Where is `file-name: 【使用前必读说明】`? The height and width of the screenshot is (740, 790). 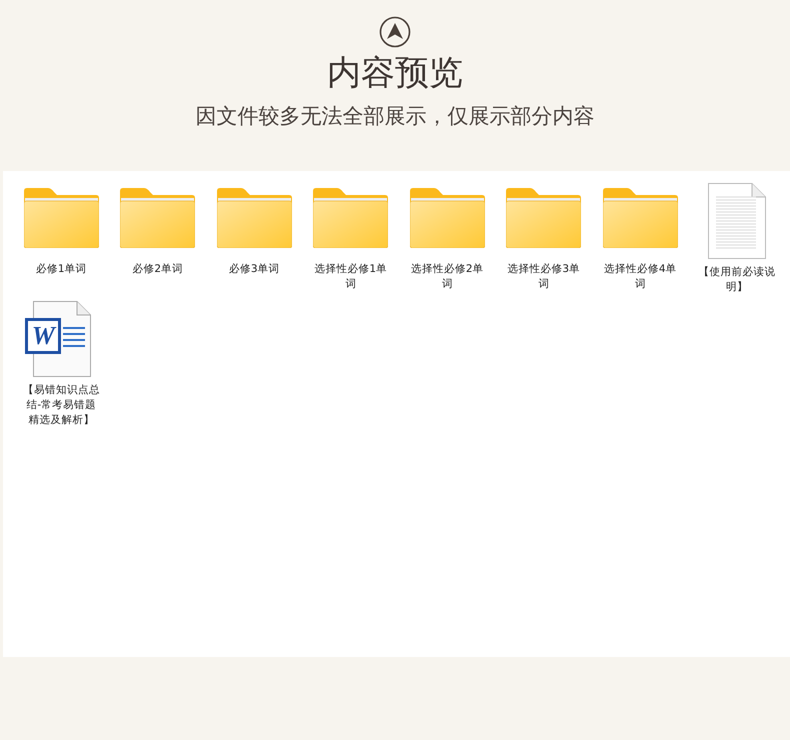 file-name: 【使用前必读说明】 is located at coordinates (736, 280).